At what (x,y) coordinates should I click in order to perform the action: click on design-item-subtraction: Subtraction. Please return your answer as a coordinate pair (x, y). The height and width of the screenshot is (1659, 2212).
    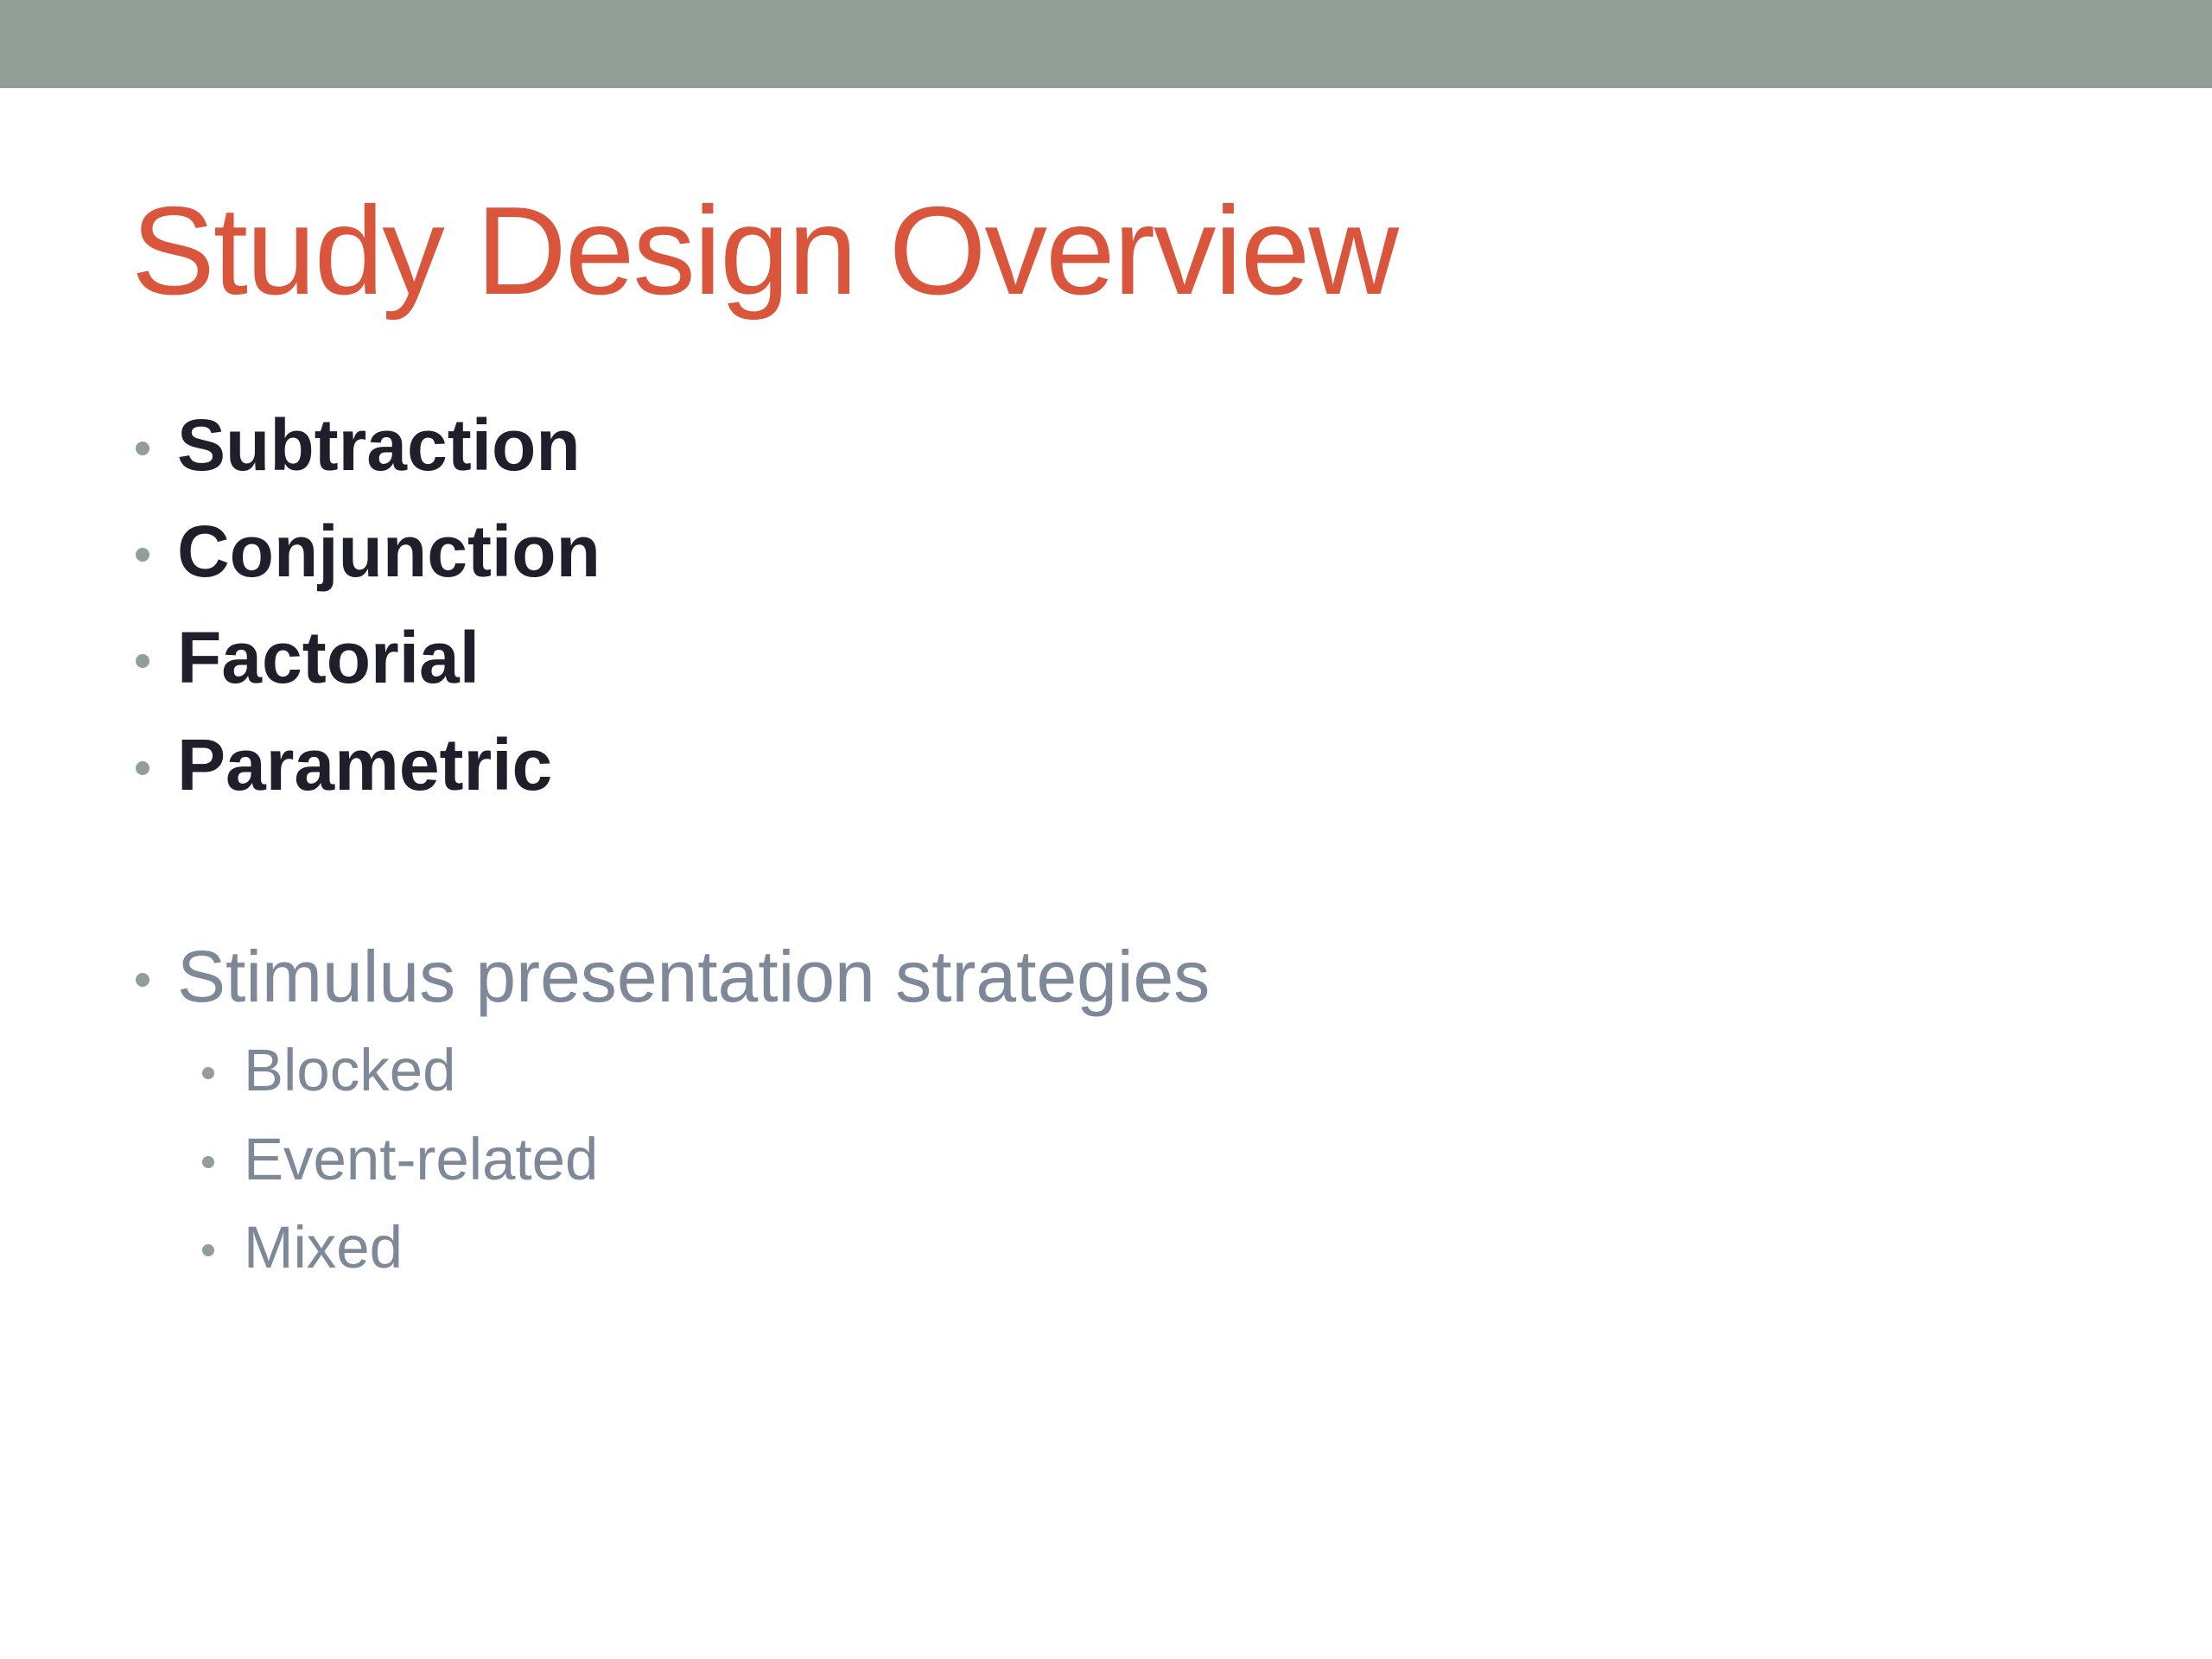
    Looking at the image, I should click on (358, 445).